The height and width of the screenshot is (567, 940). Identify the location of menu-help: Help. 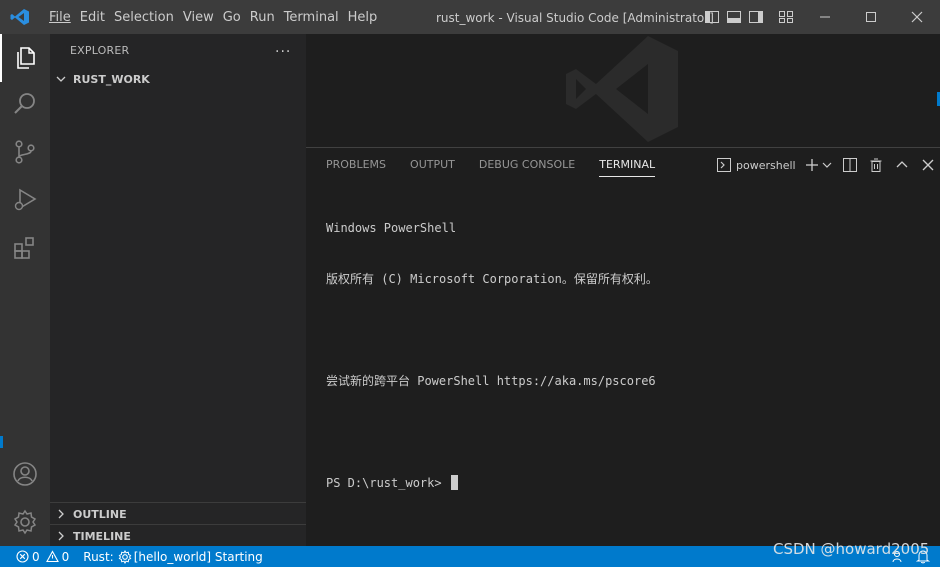
(363, 17).